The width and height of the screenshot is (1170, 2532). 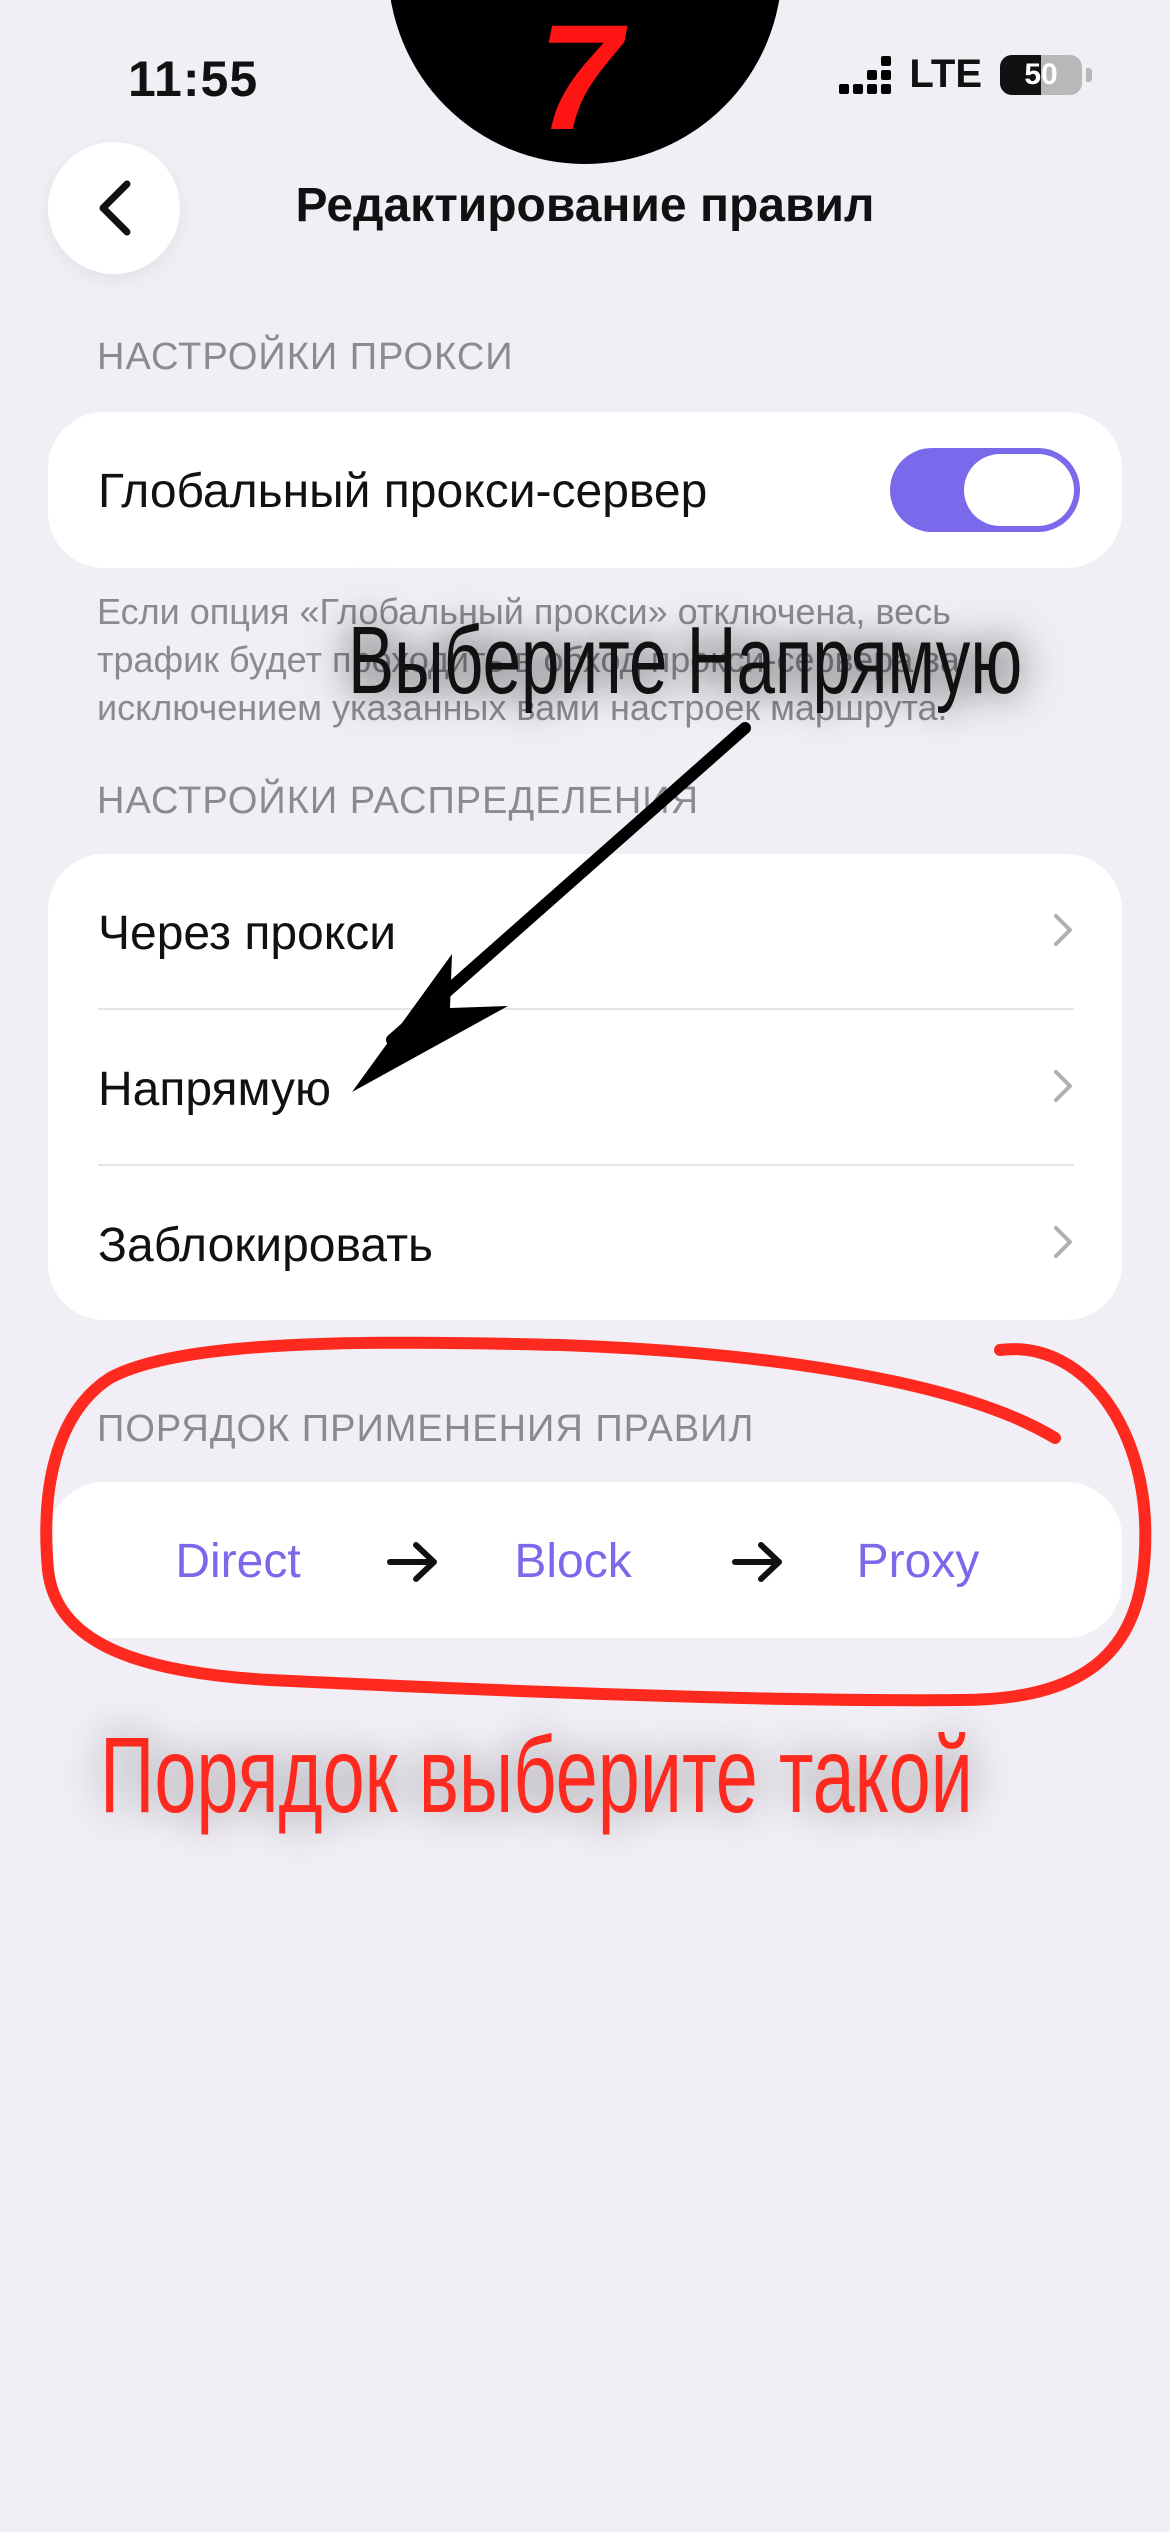 I want to click on rule-order-label: ПОРЯДОК ПРИМЕНЕНИЯ ПРАВИЛ, so click(x=426, y=1429).